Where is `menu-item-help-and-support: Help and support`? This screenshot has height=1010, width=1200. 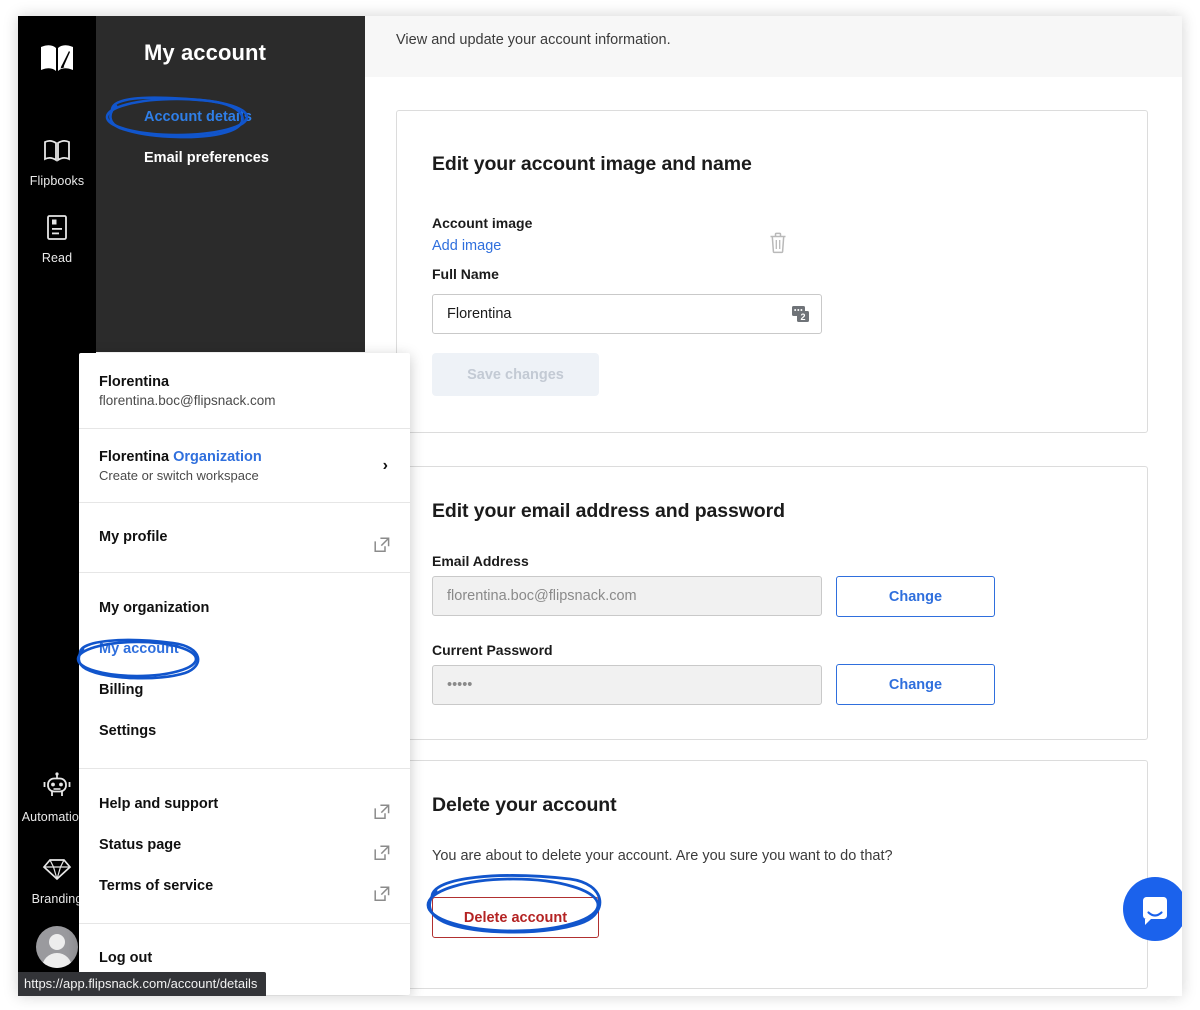 menu-item-help-and-support: Help and support is located at coordinates (244, 804).